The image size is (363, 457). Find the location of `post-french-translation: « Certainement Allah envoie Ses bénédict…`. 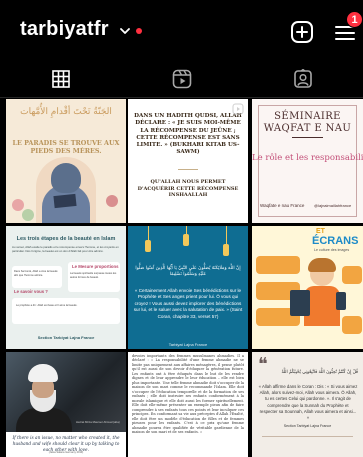

post-french-translation: « Certainement Allah envoie Ses bénédict… is located at coordinates (188, 303).